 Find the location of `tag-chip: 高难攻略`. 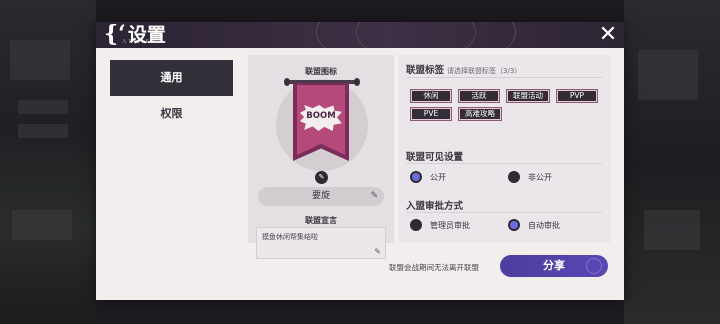

tag-chip: 高难攻略 is located at coordinates (480, 114).